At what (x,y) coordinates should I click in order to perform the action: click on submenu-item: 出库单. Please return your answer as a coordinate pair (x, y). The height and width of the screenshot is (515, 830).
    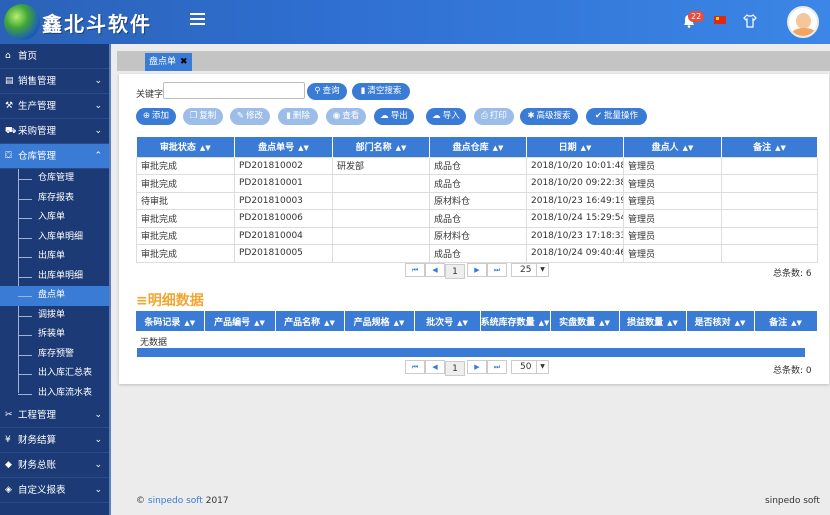
    Looking at the image, I should click on (54, 257).